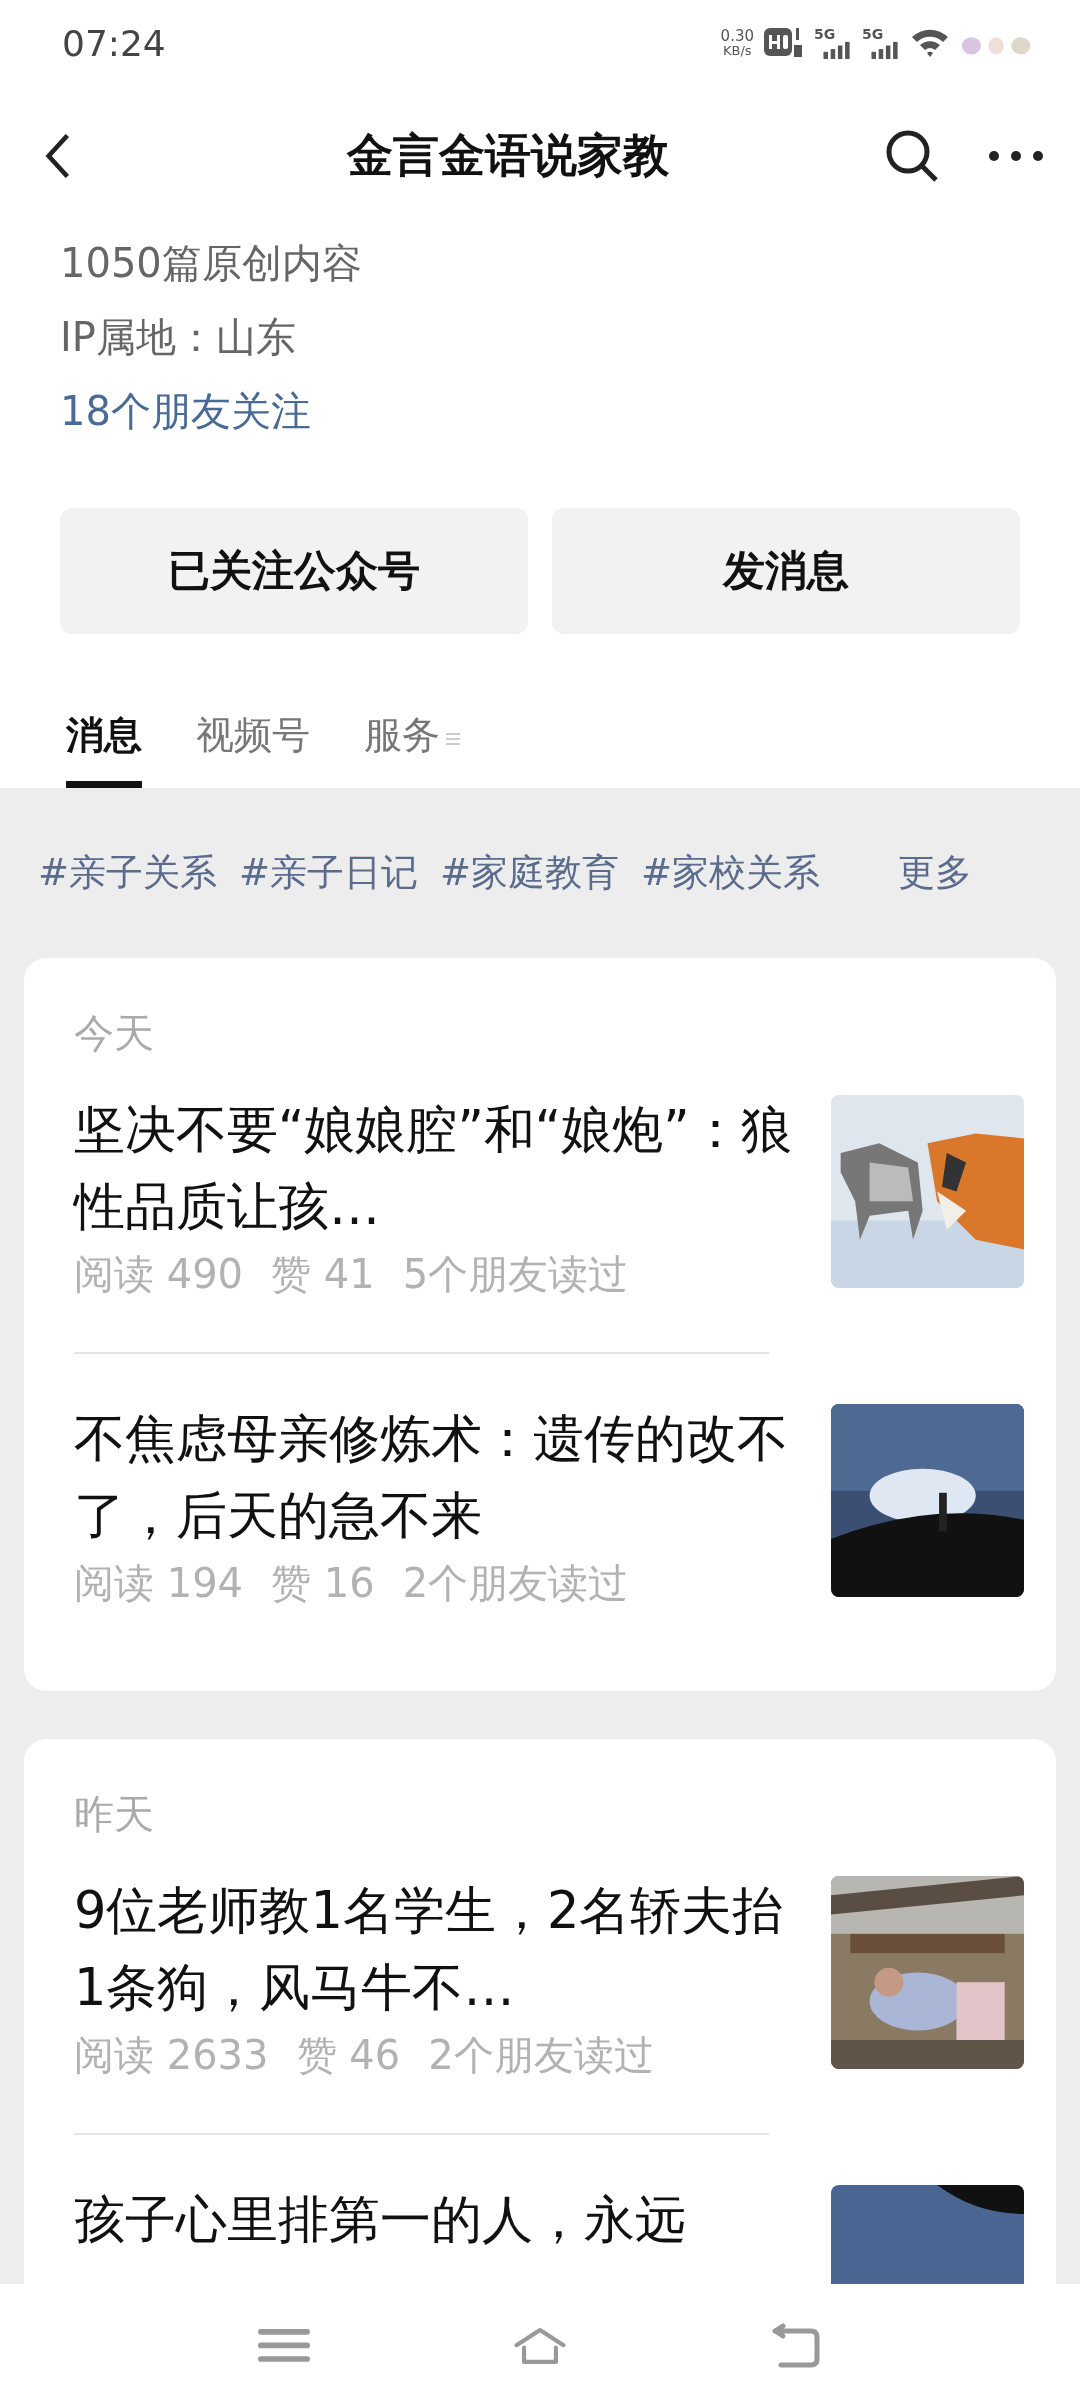 The width and height of the screenshot is (1080, 2408). What do you see at coordinates (127, 873) in the screenshot?
I see `topic-tag: #亲子关系` at bounding box center [127, 873].